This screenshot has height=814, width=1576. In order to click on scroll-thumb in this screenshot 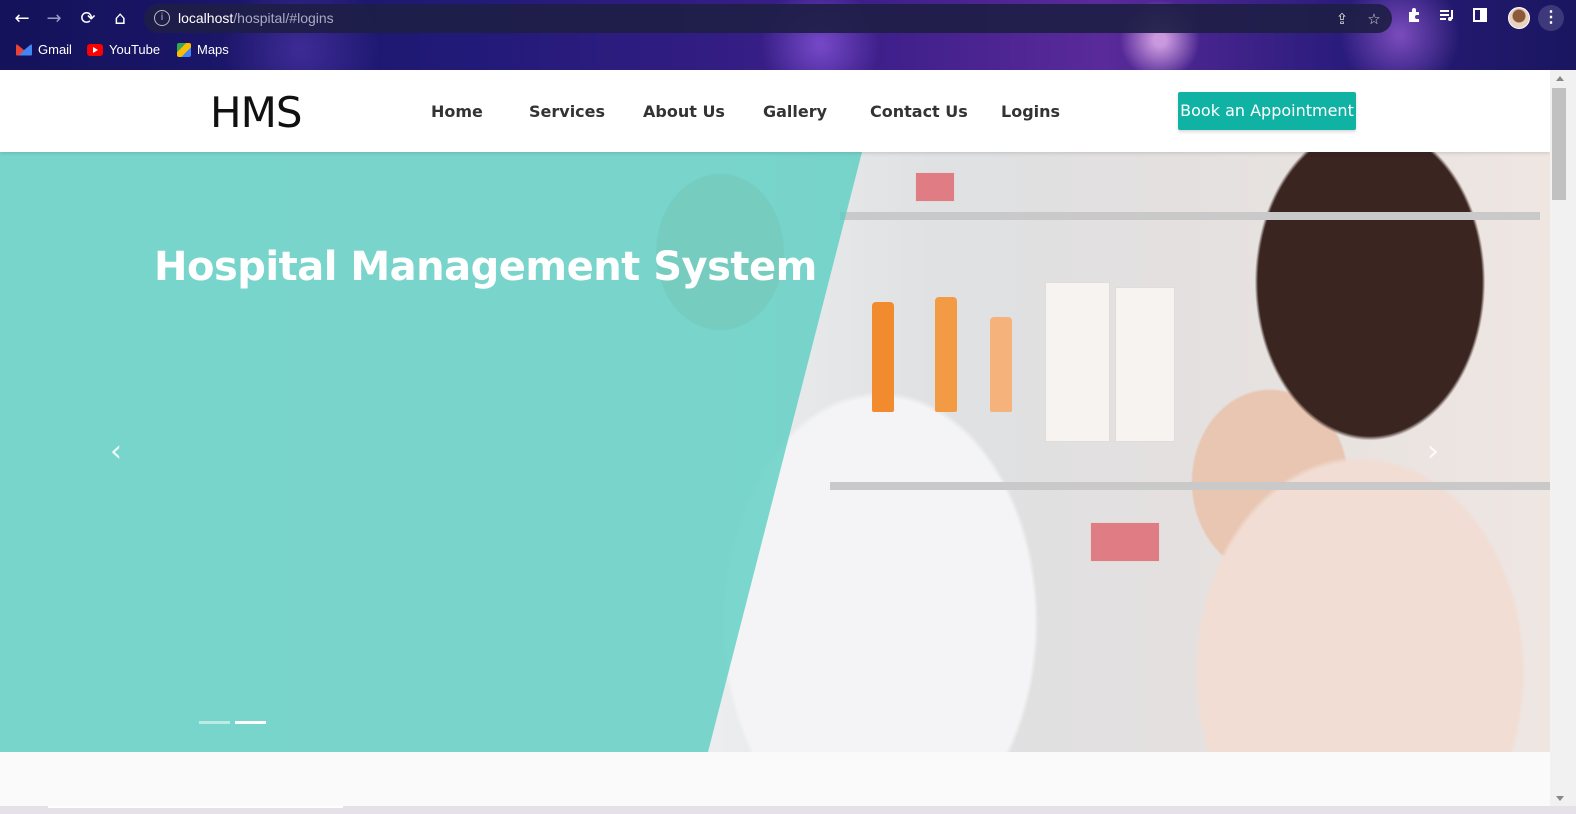, I will do `click(1559, 144)`.